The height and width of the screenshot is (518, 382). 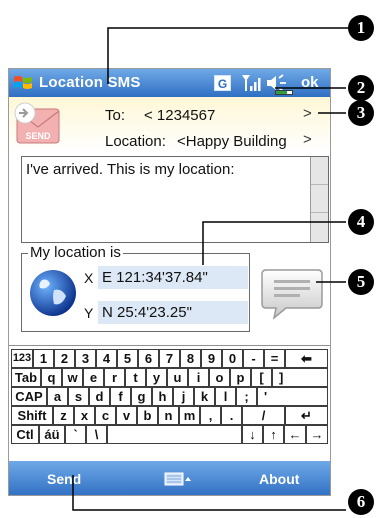 I want to click on speech-bubble-icon, so click(x=292, y=294).